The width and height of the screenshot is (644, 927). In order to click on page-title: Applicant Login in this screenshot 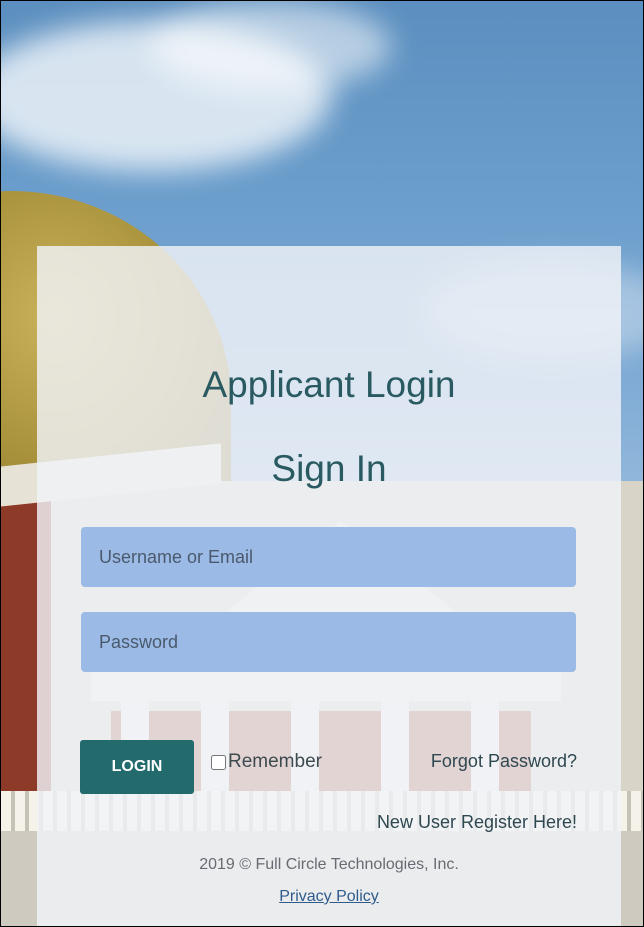, I will do `click(329, 384)`.